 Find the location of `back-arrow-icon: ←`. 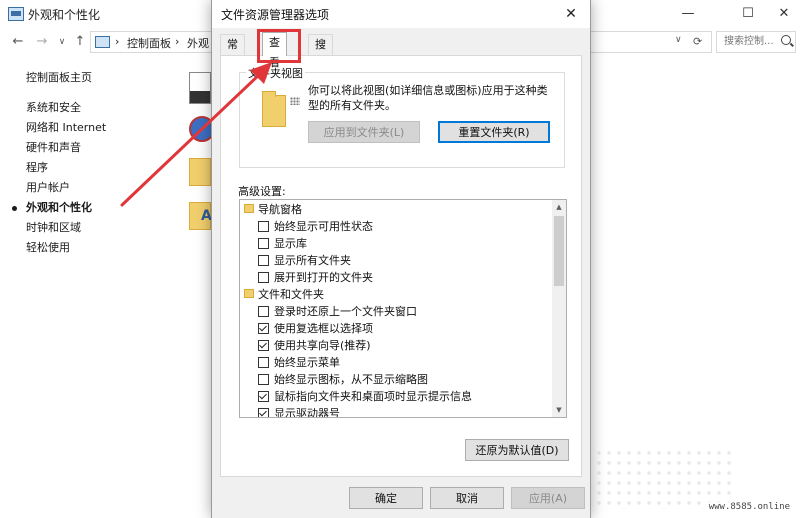

back-arrow-icon: ← is located at coordinates (18, 42).